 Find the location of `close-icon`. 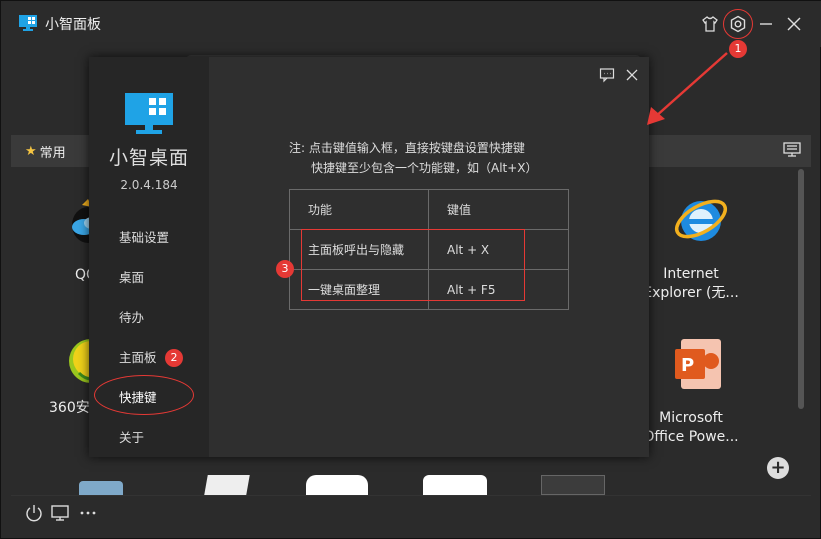

close-icon is located at coordinates (794, 24).